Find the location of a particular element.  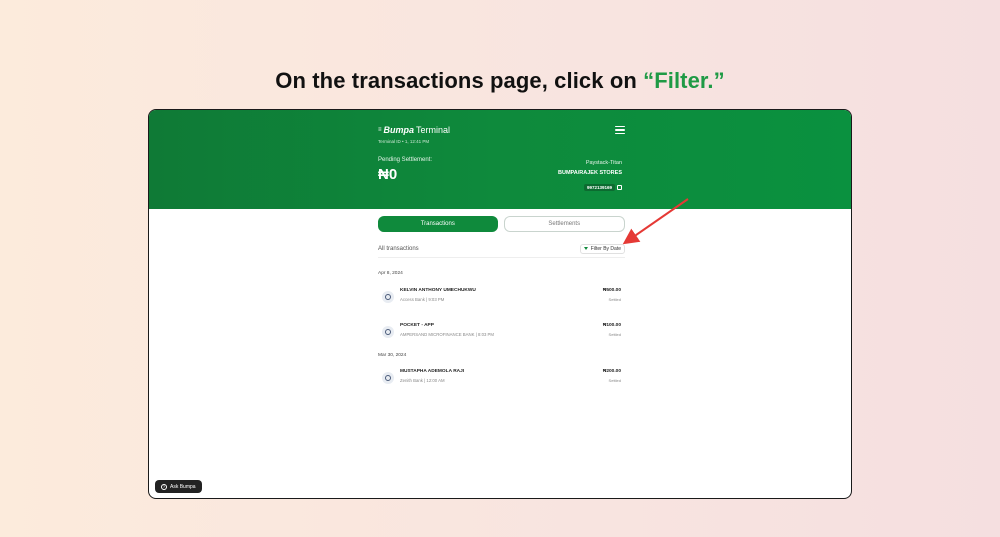

filter-icon is located at coordinates (585, 248).